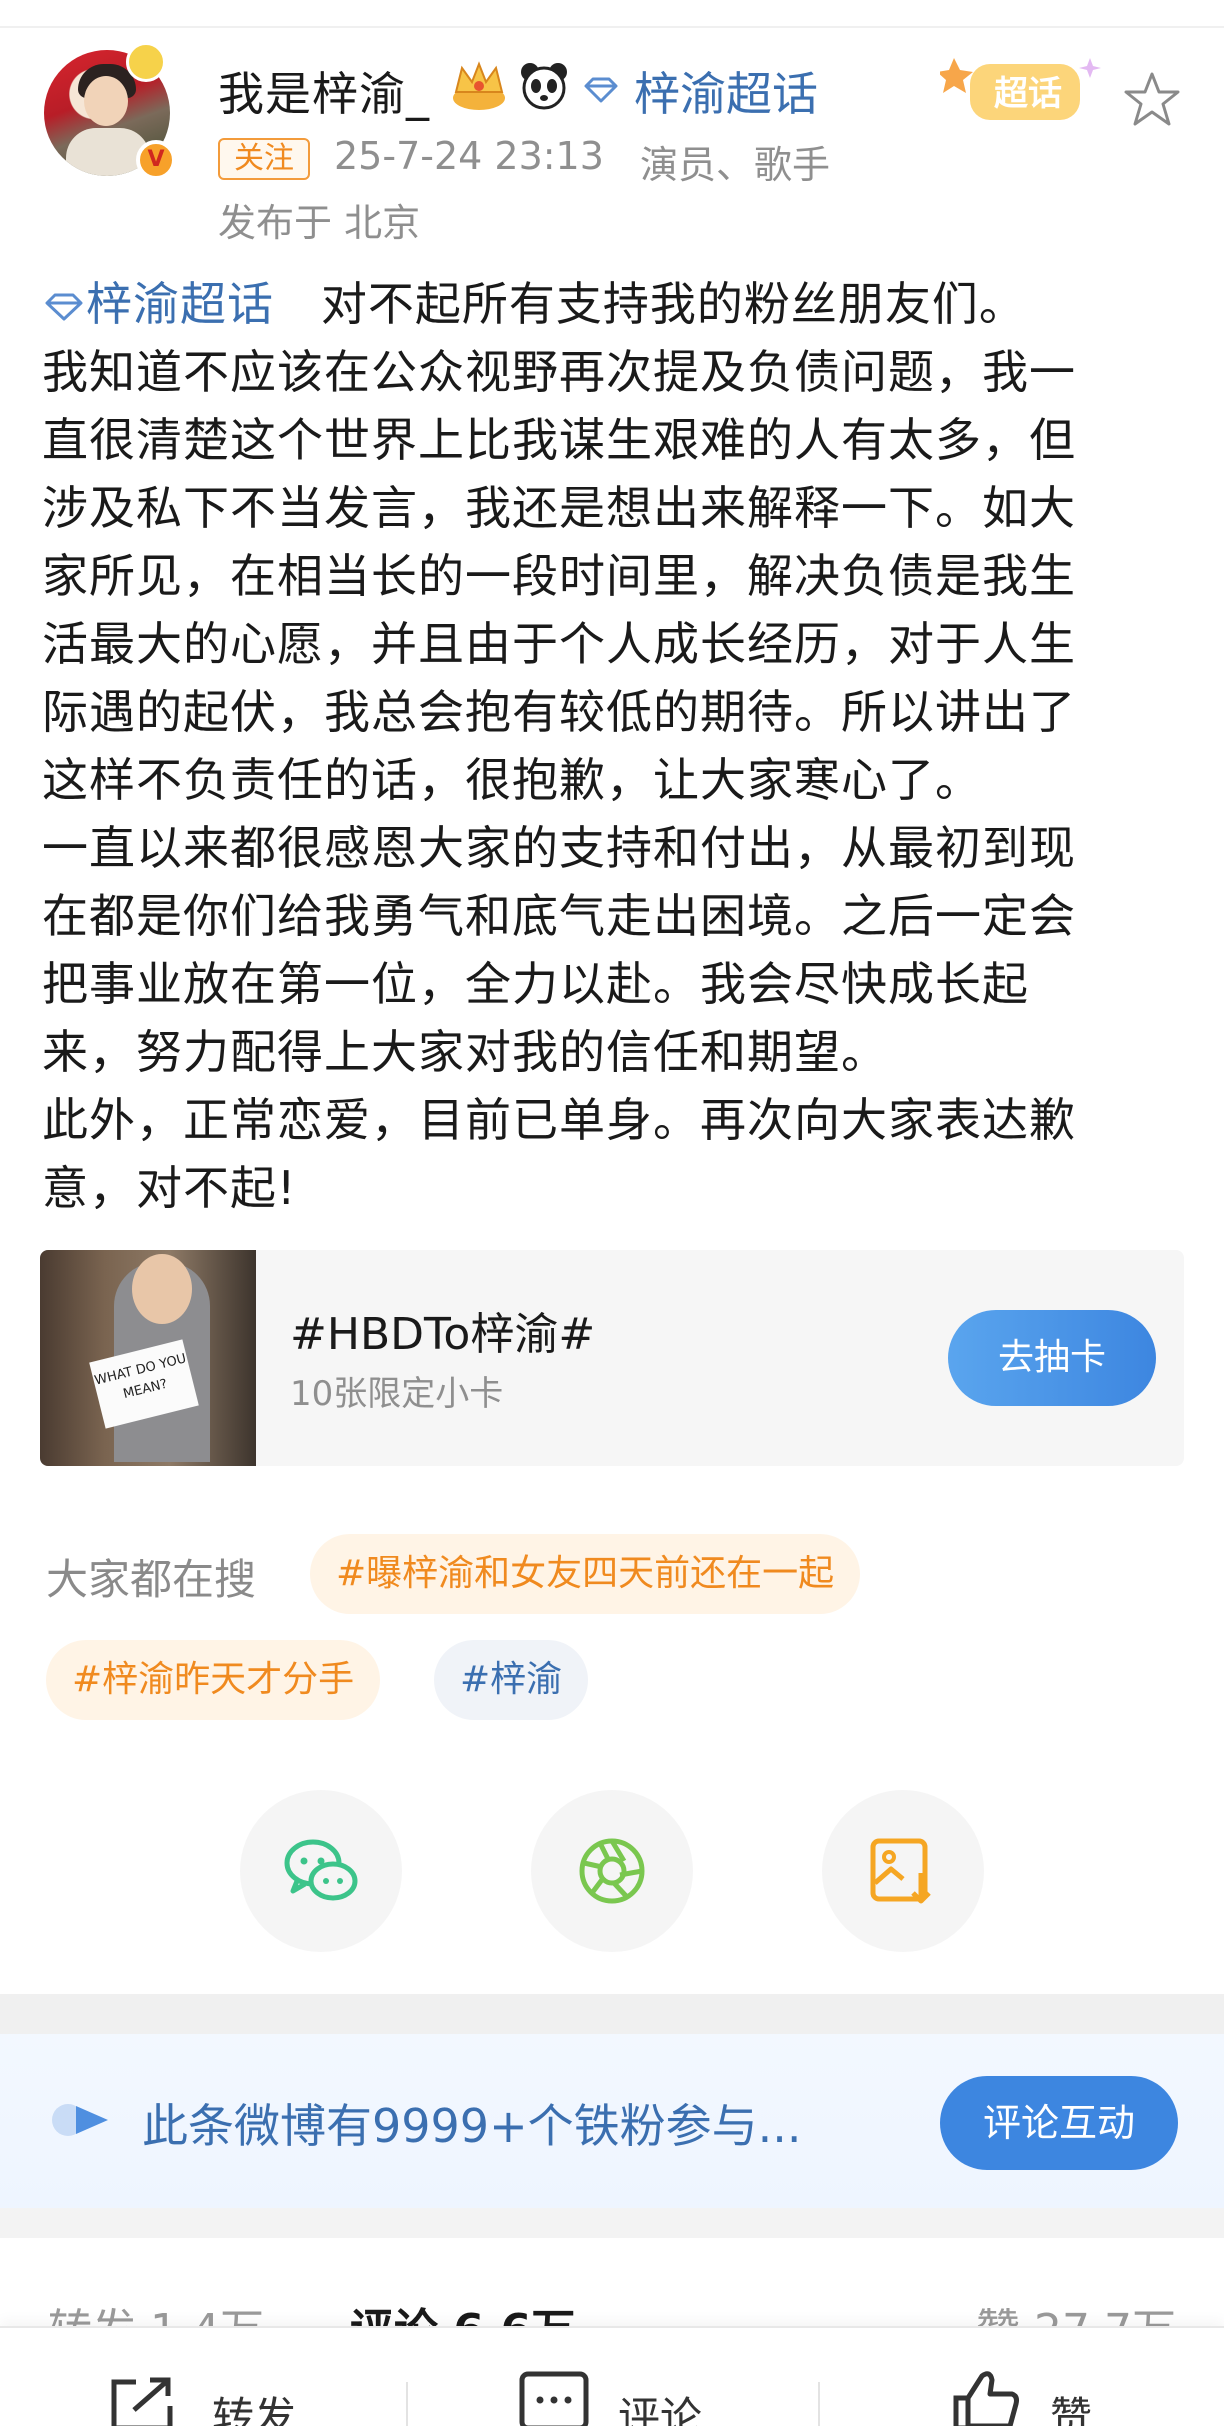 This screenshot has height=2426, width=1224. I want to click on super-topic-link: 梓渝超话, so click(726, 91).